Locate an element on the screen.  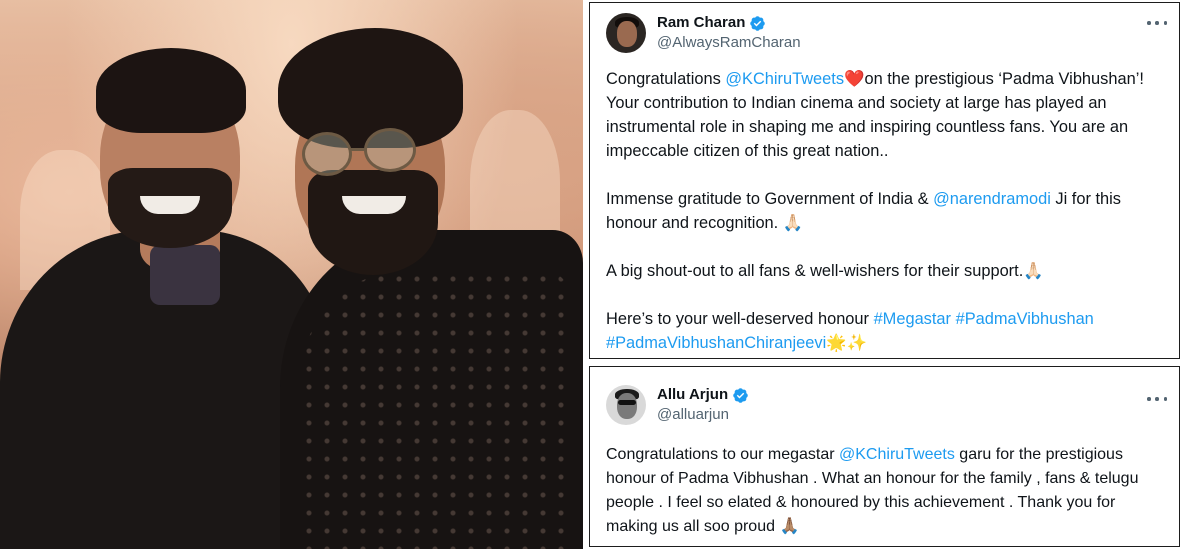
emoji: 🙏🏽 is located at coordinates (789, 526).